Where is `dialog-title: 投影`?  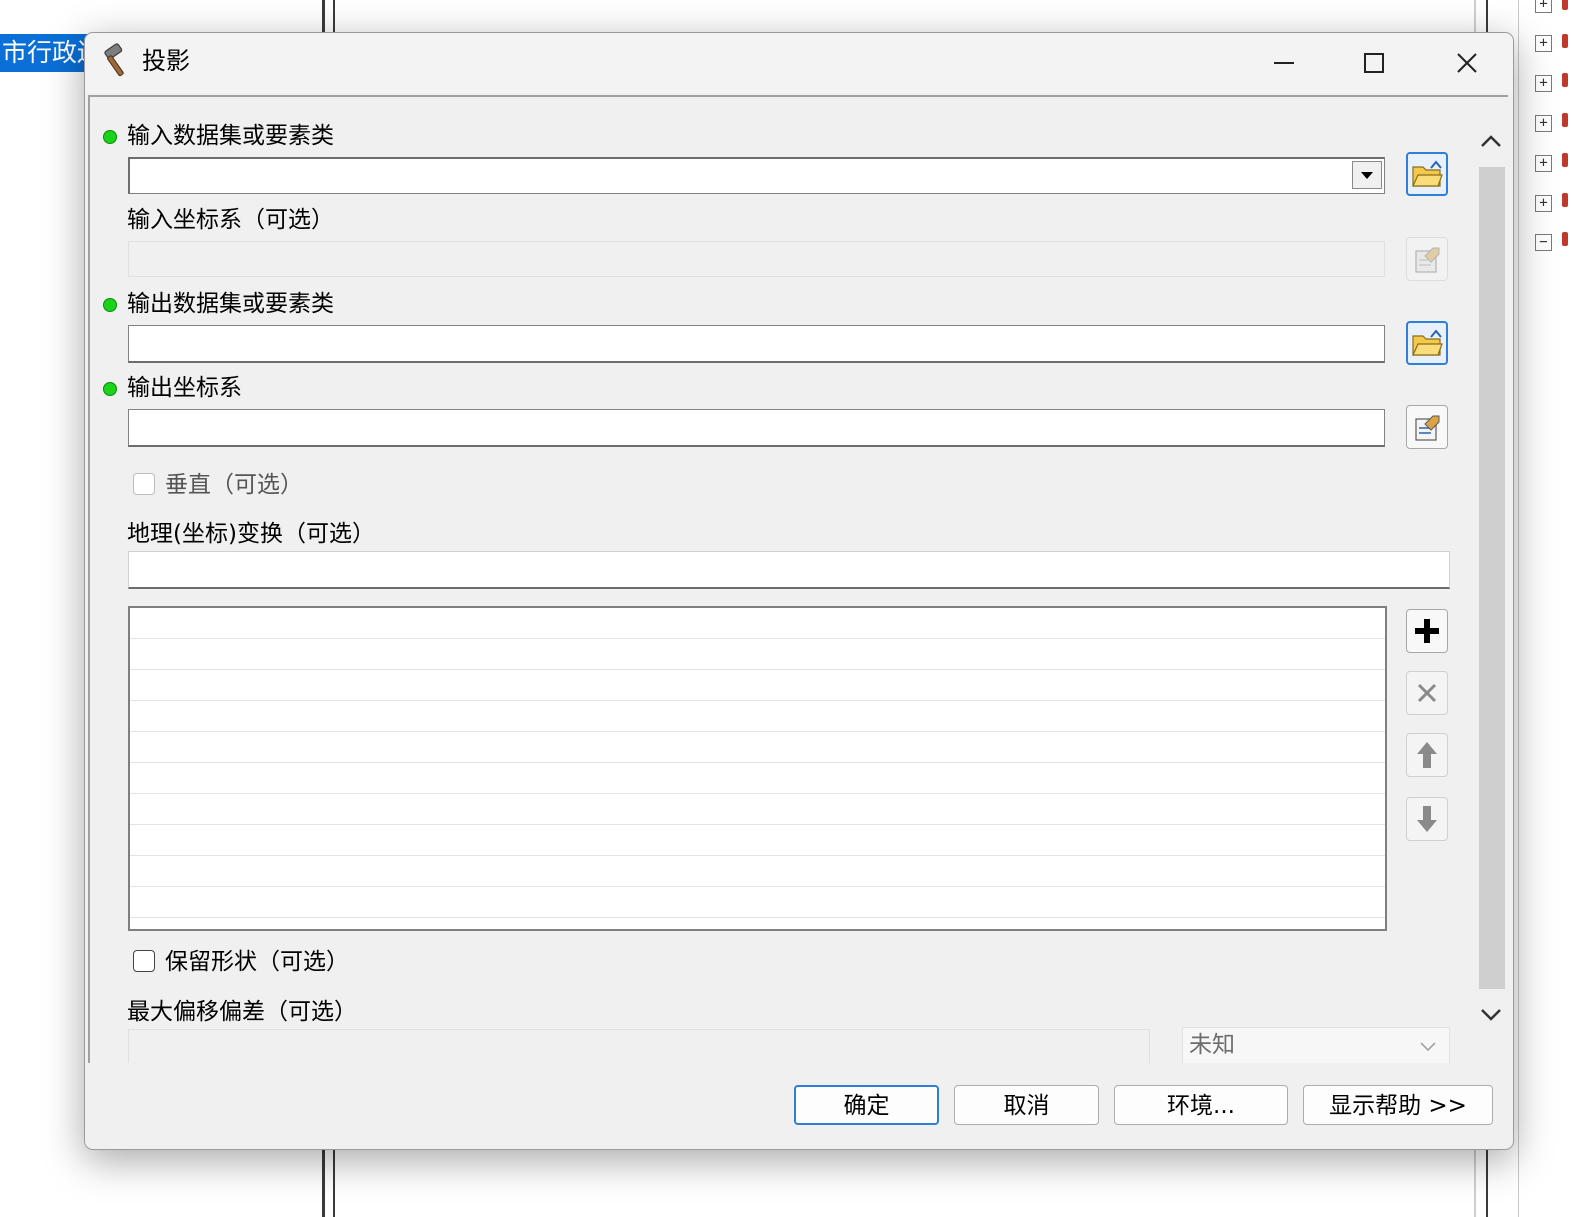
dialog-title: 投影 is located at coordinates (166, 61).